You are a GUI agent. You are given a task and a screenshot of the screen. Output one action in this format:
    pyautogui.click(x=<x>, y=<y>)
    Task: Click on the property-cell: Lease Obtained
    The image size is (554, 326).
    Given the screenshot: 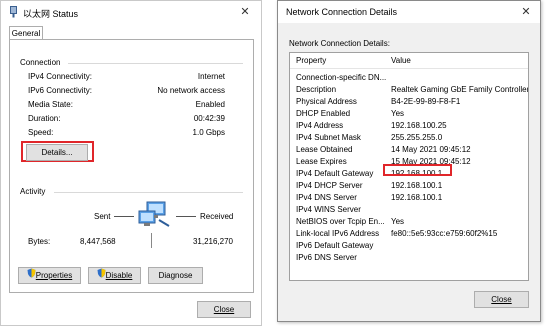 What is the action you would take?
    pyautogui.click(x=324, y=149)
    